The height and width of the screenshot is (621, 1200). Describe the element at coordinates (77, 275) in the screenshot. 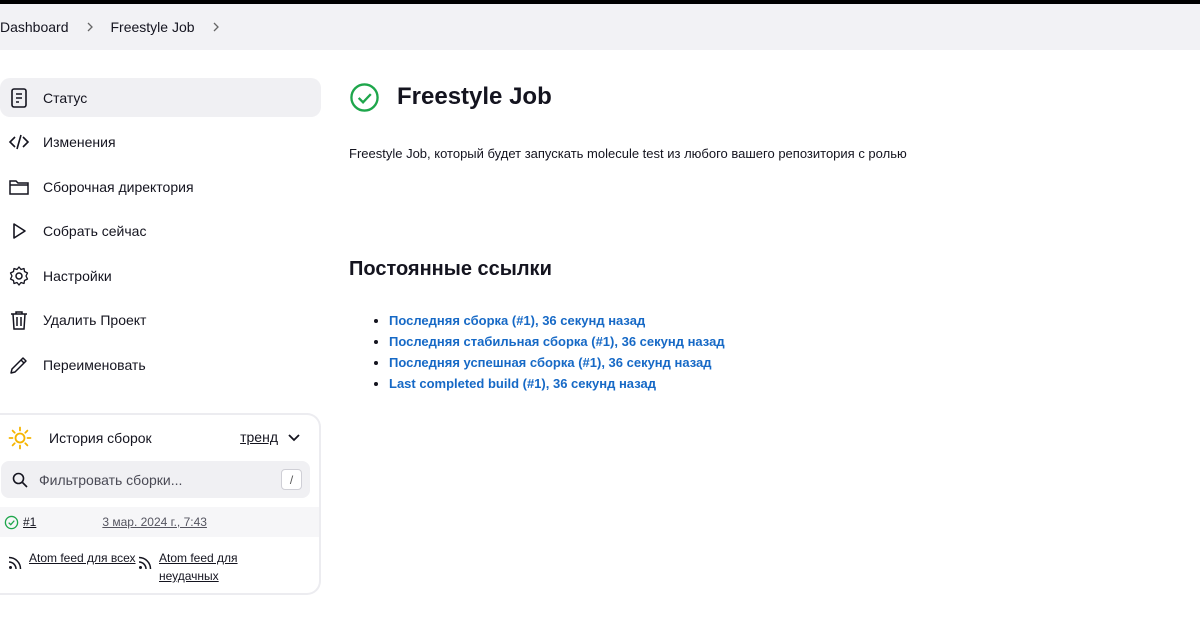

I see `sidebar-item-label: Настройки` at that location.